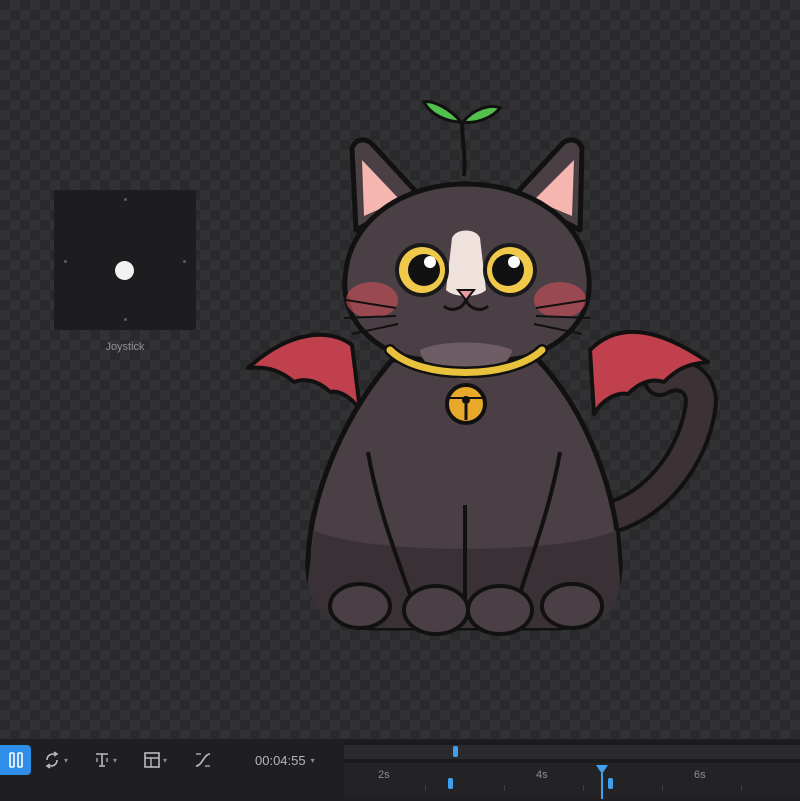 This screenshot has height=801, width=800. I want to click on layout-tool-dropdown: ▾, so click(155, 760).